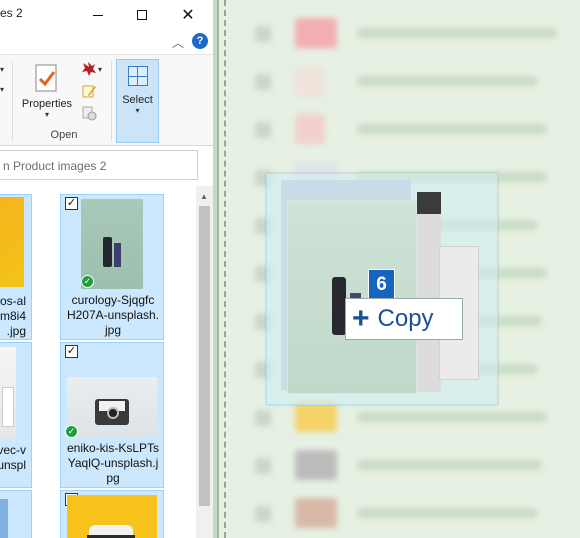 This screenshot has height=538, width=580. I want to click on plus-icon: +, so click(361, 318).